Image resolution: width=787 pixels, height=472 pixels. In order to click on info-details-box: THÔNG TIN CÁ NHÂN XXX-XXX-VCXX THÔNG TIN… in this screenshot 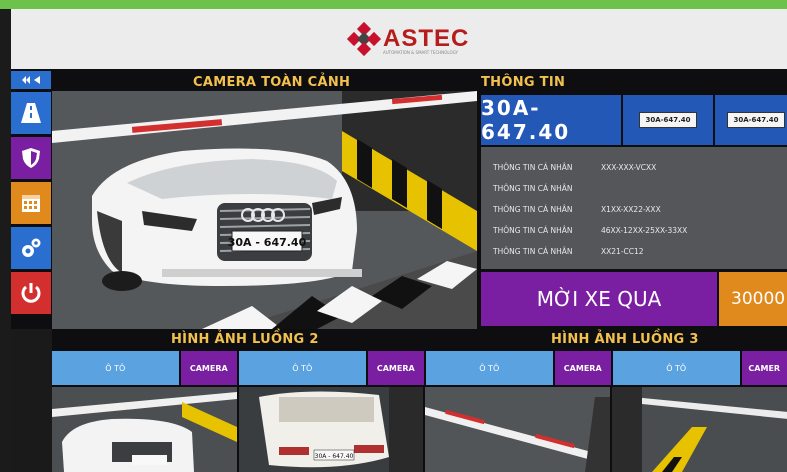, I will do `click(634, 208)`.